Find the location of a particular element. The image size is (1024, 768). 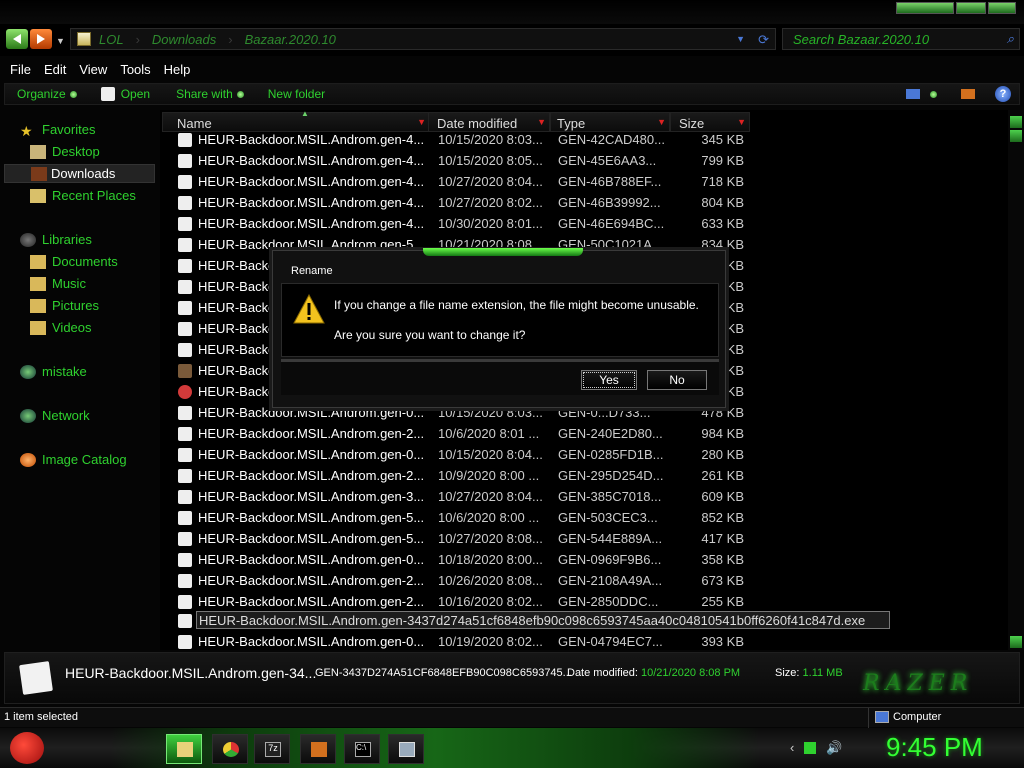

scroll-thumb is located at coordinates (1016, 136).